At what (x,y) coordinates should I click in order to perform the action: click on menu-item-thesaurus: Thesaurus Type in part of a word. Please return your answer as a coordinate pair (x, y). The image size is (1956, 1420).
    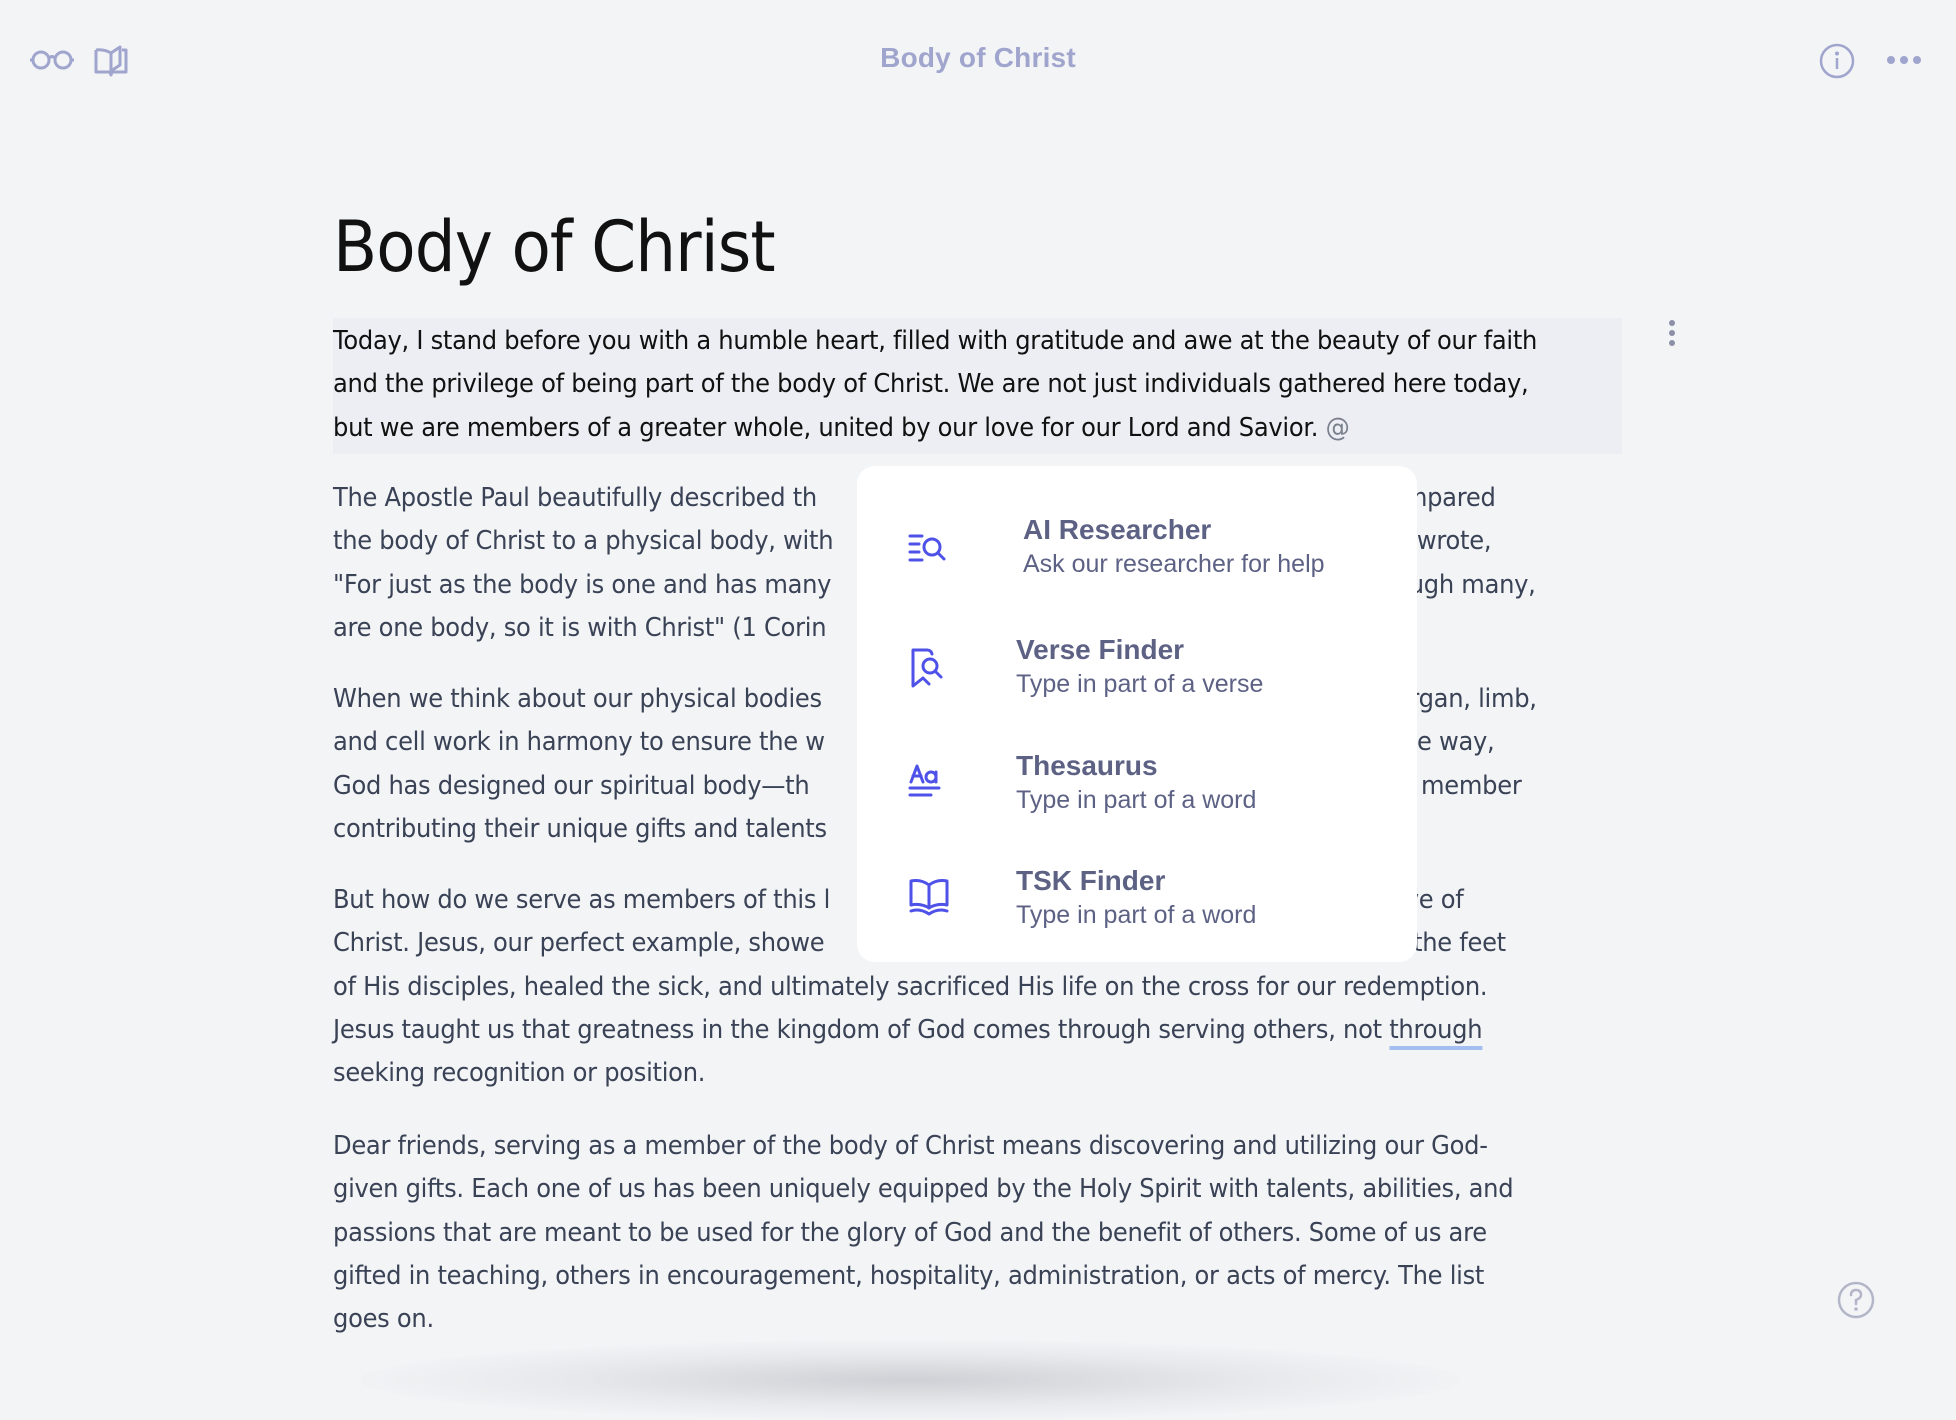
    Looking at the image, I should click on (1137, 790).